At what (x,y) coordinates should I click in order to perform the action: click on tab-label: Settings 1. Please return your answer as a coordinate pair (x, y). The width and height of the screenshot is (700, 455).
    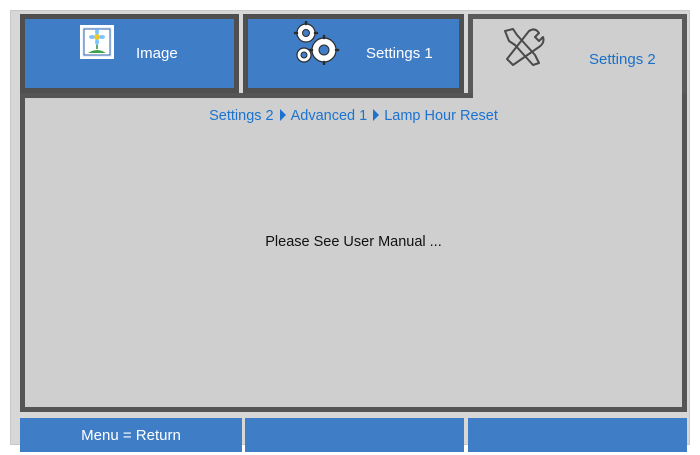
    Looking at the image, I should click on (399, 53).